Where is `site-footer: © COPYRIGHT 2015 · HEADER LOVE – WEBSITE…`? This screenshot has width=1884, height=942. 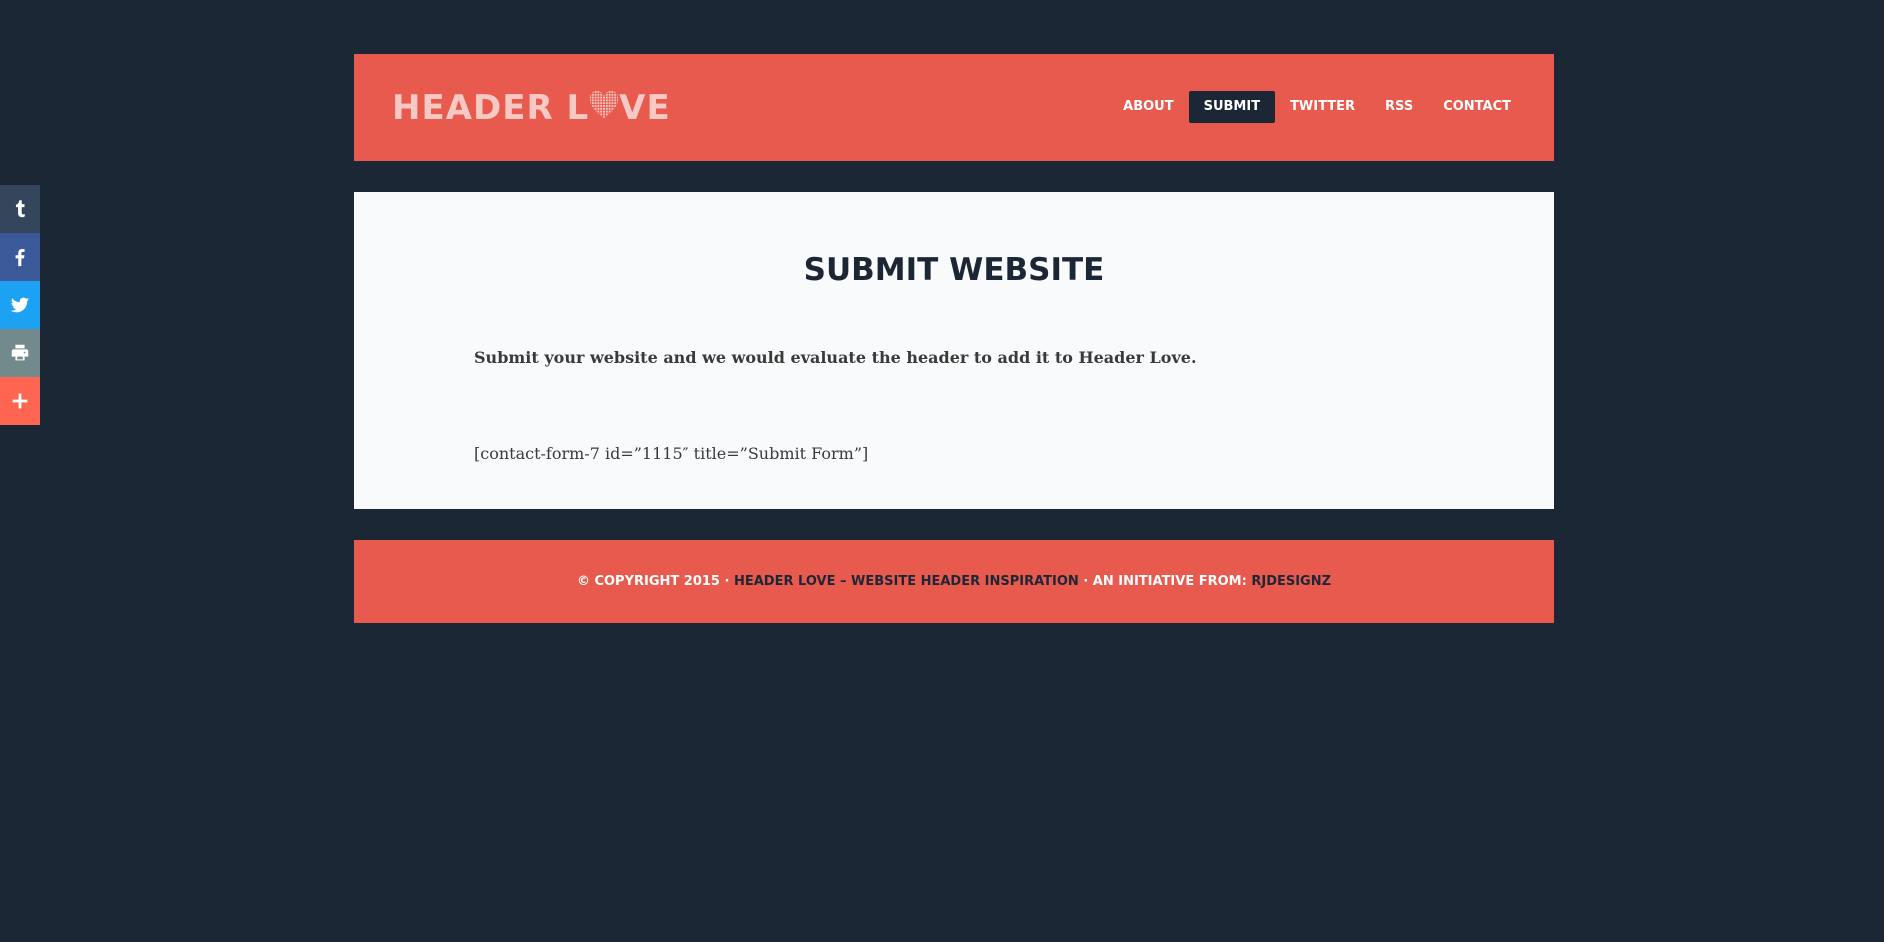
site-footer: © COPYRIGHT 2015 · HEADER LOVE – WEBSITE… is located at coordinates (954, 581).